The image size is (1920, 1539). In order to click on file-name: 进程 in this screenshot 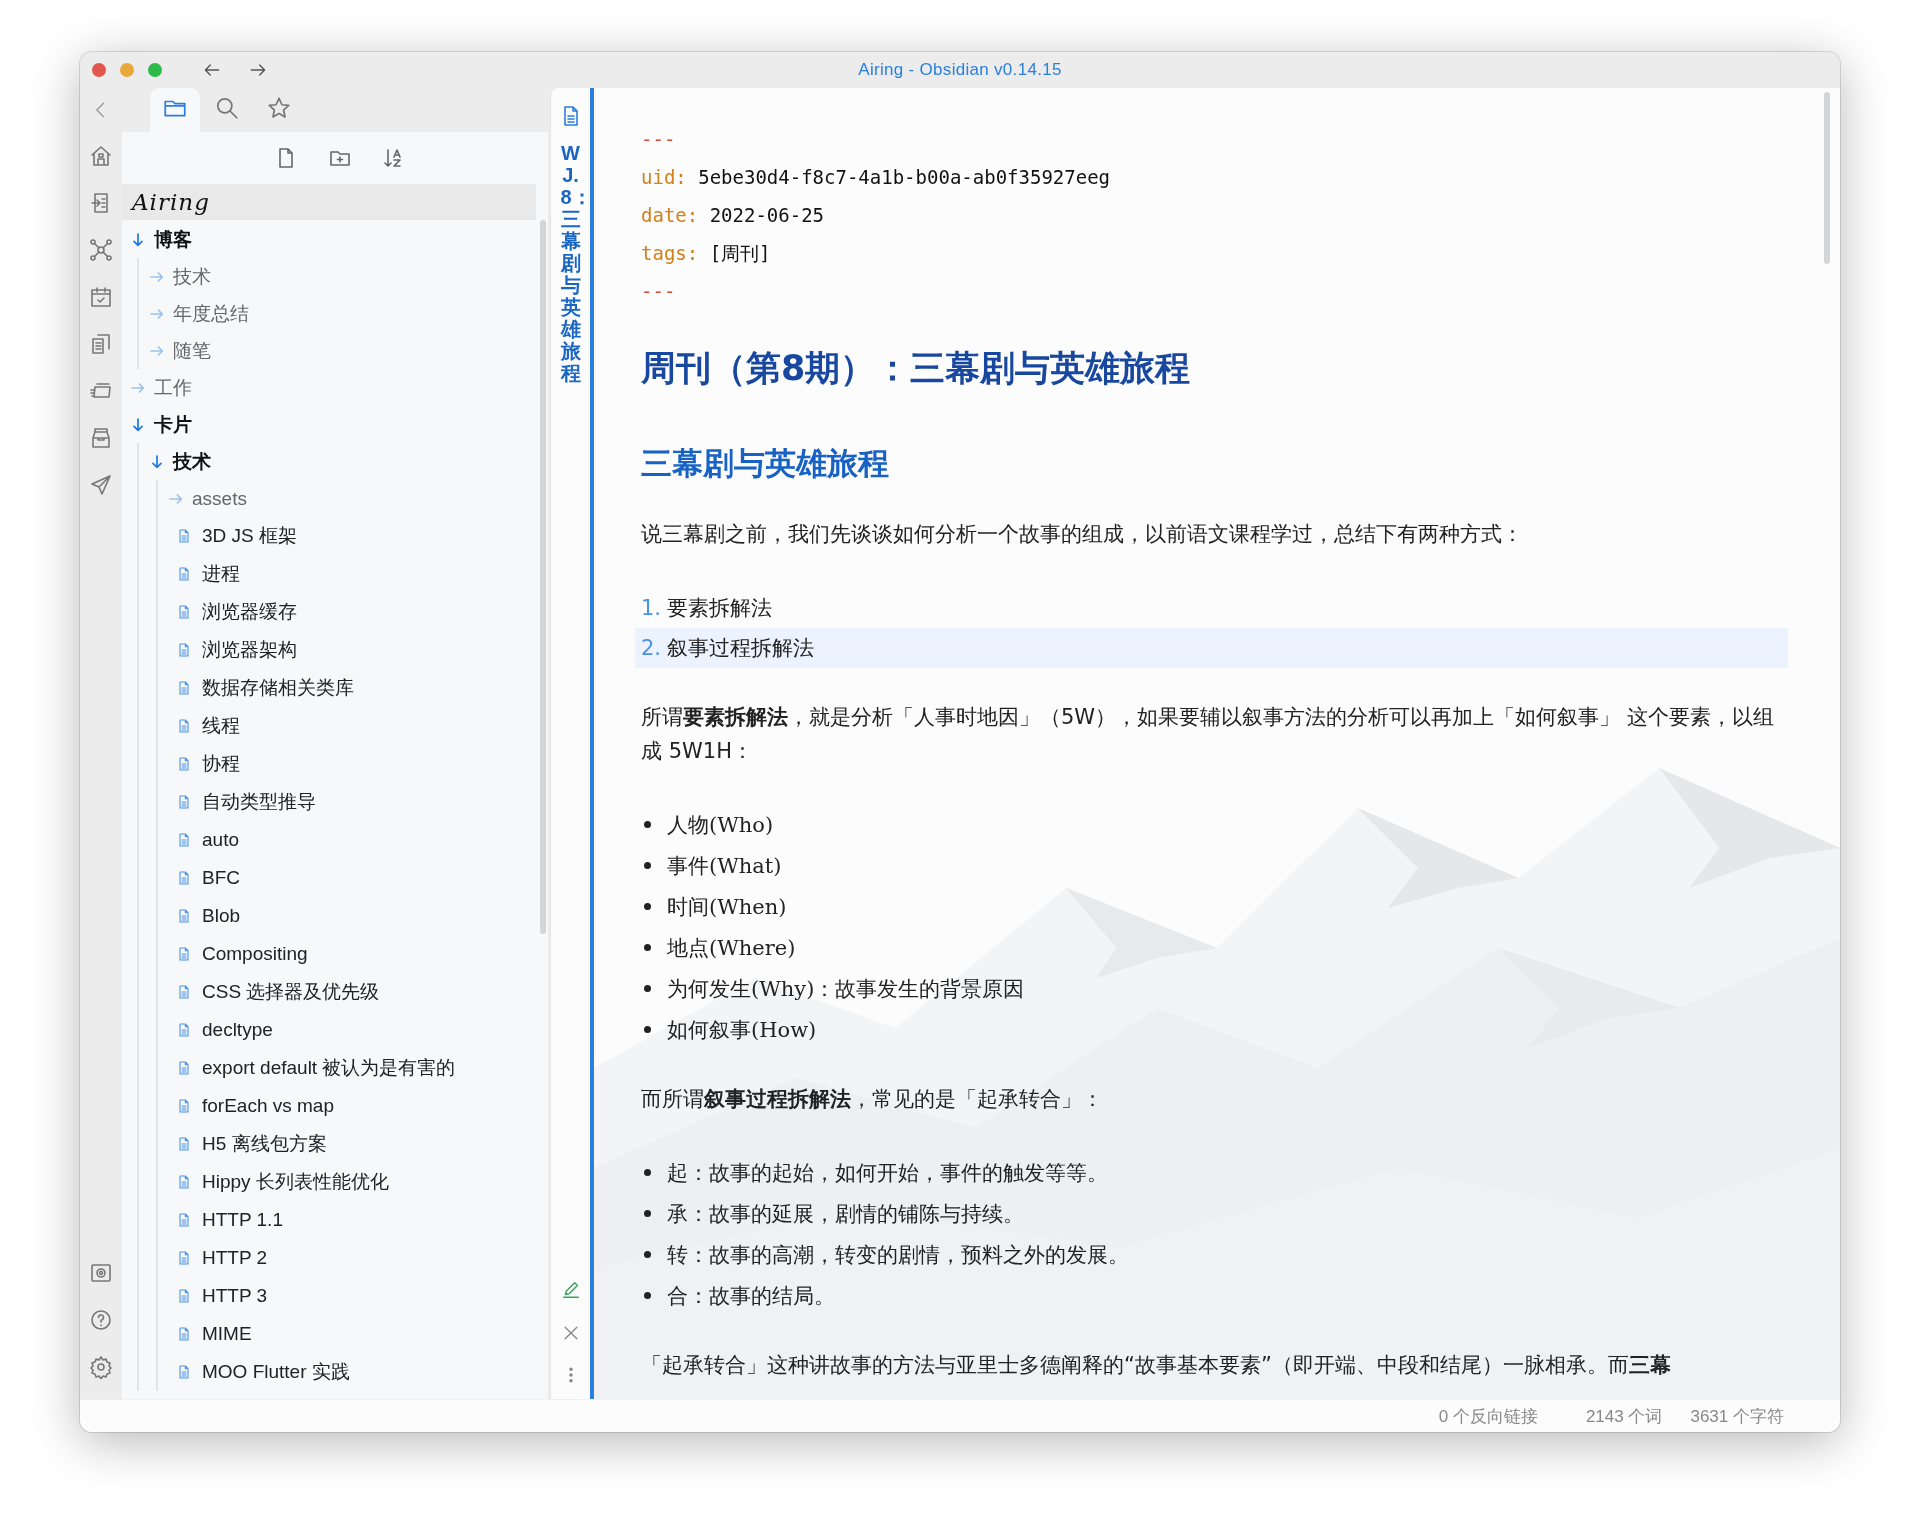, I will do `click(221, 574)`.